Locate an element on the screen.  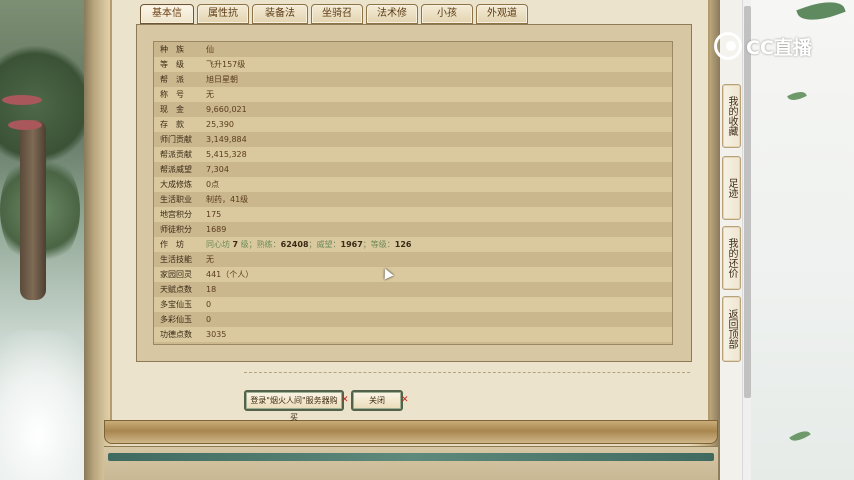
workshop-exp-label: 熟练： is located at coordinates (268, 244).